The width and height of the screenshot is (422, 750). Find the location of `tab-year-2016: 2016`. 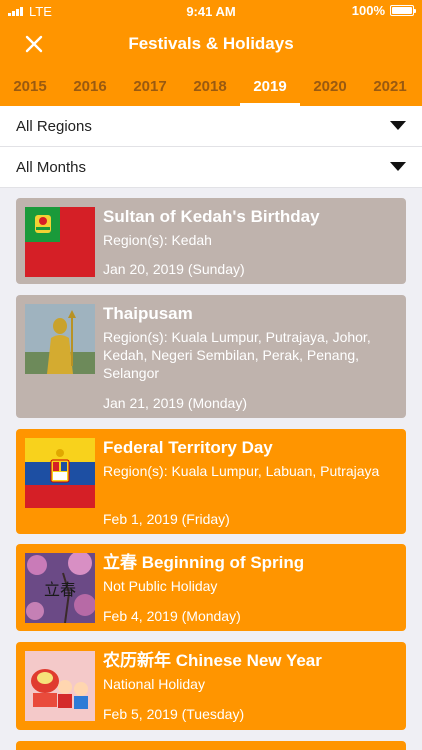

tab-year-2016: 2016 is located at coordinates (90, 86).